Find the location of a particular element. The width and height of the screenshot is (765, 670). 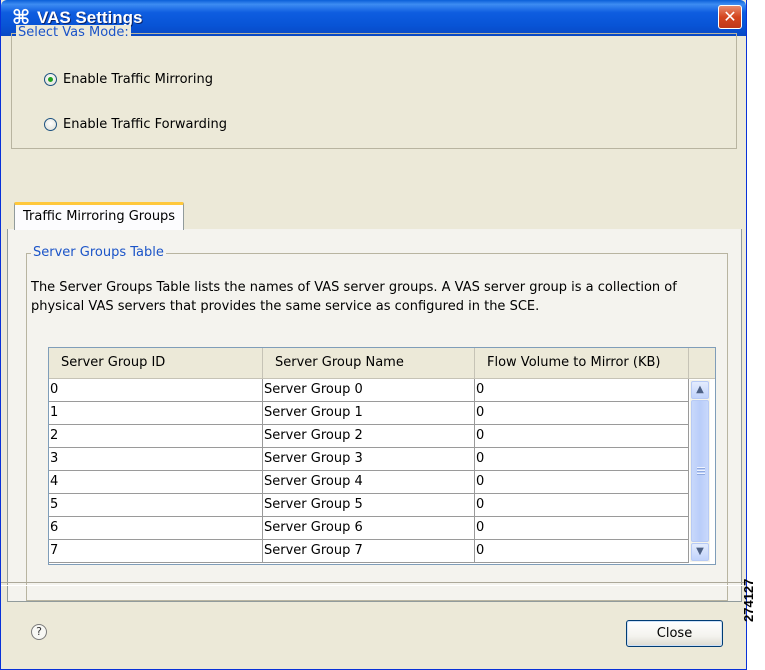

cell-server-group-id: 7 is located at coordinates (156, 551).